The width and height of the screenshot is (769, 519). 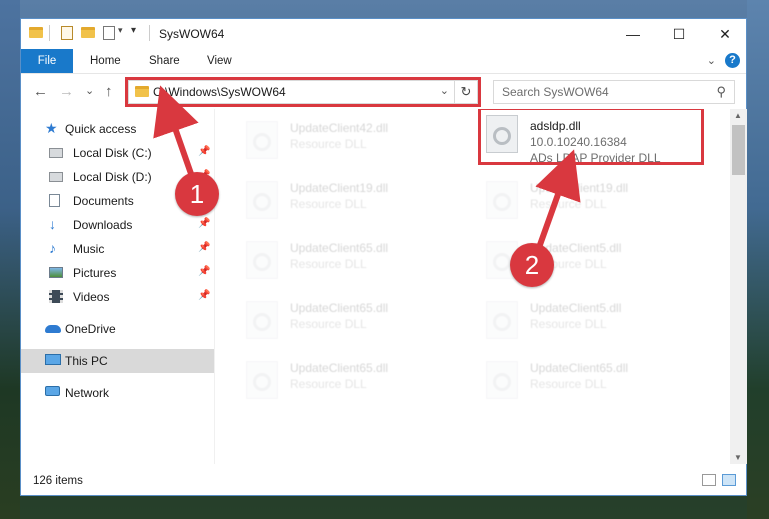 What do you see at coordinates (303, 92) in the screenshot?
I see `address-highlight-box` at bounding box center [303, 92].